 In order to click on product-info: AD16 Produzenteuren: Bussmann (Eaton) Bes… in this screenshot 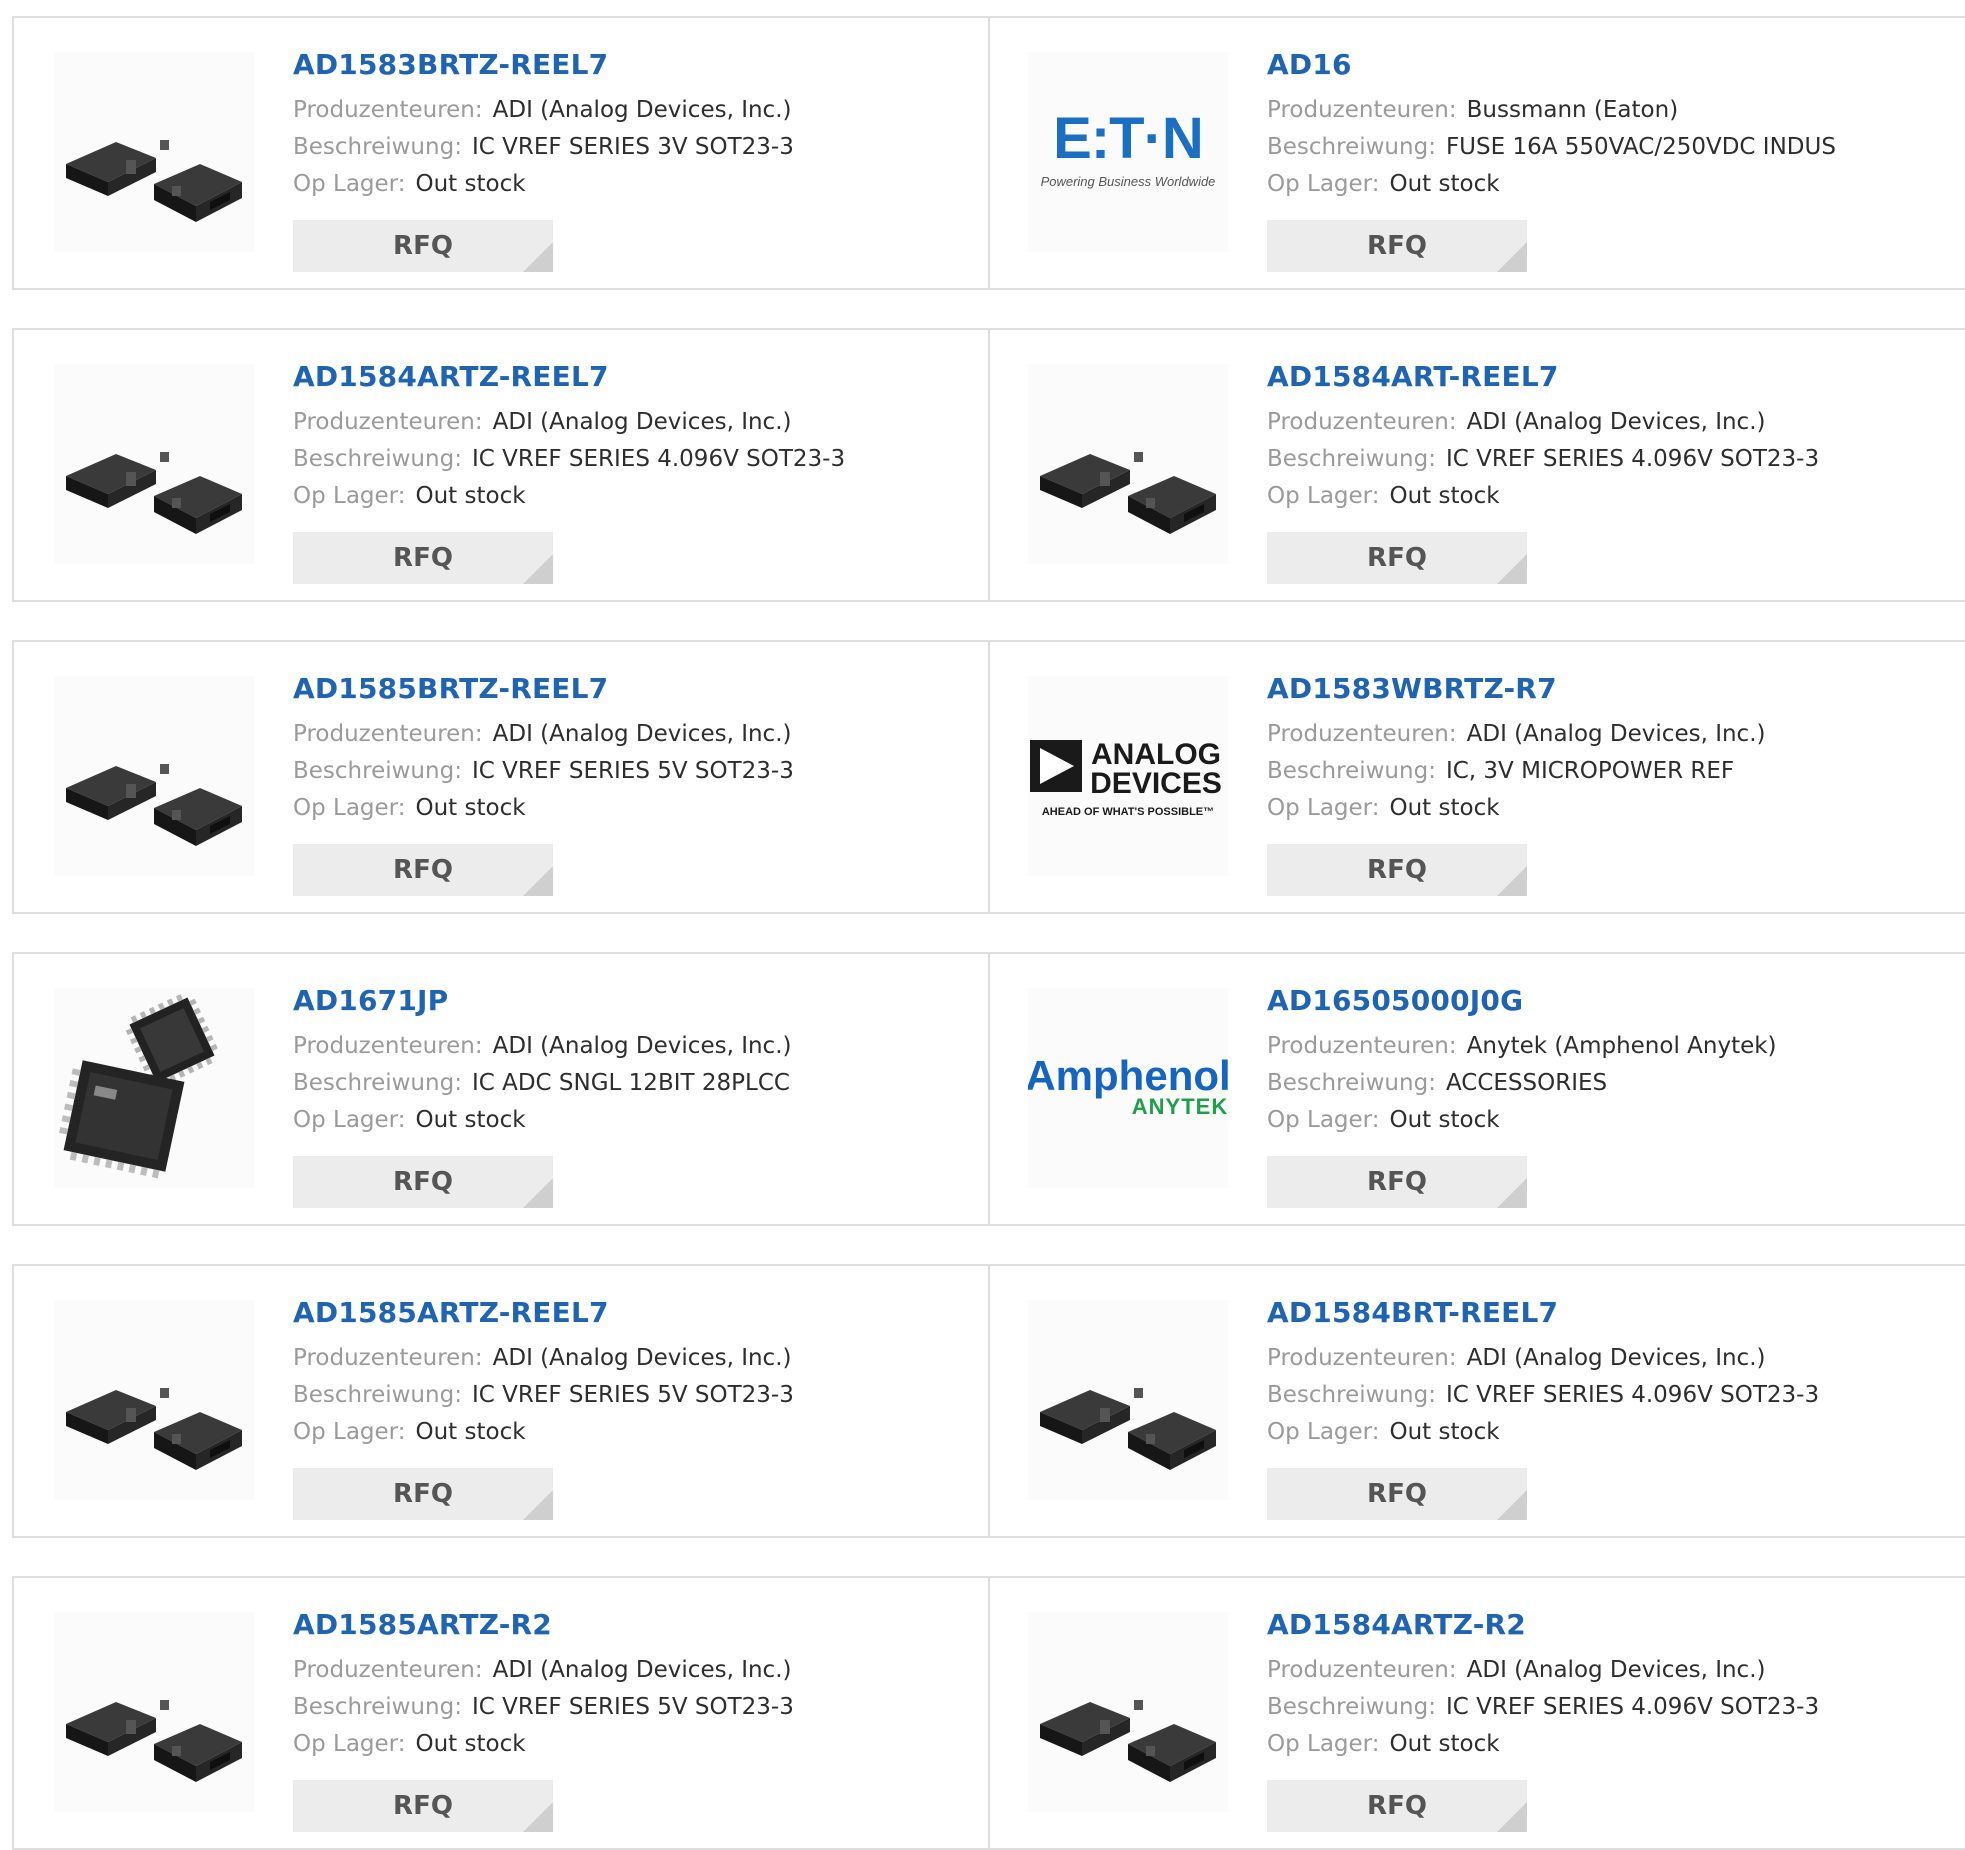, I will do `click(1611, 125)`.